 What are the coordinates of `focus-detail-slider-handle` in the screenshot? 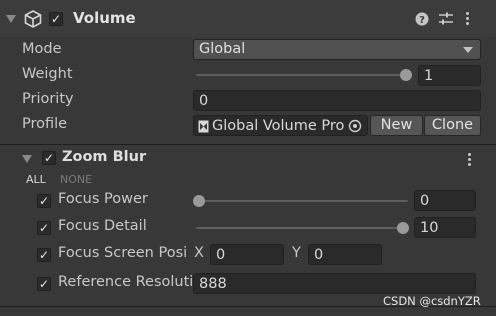 It's located at (403, 228).